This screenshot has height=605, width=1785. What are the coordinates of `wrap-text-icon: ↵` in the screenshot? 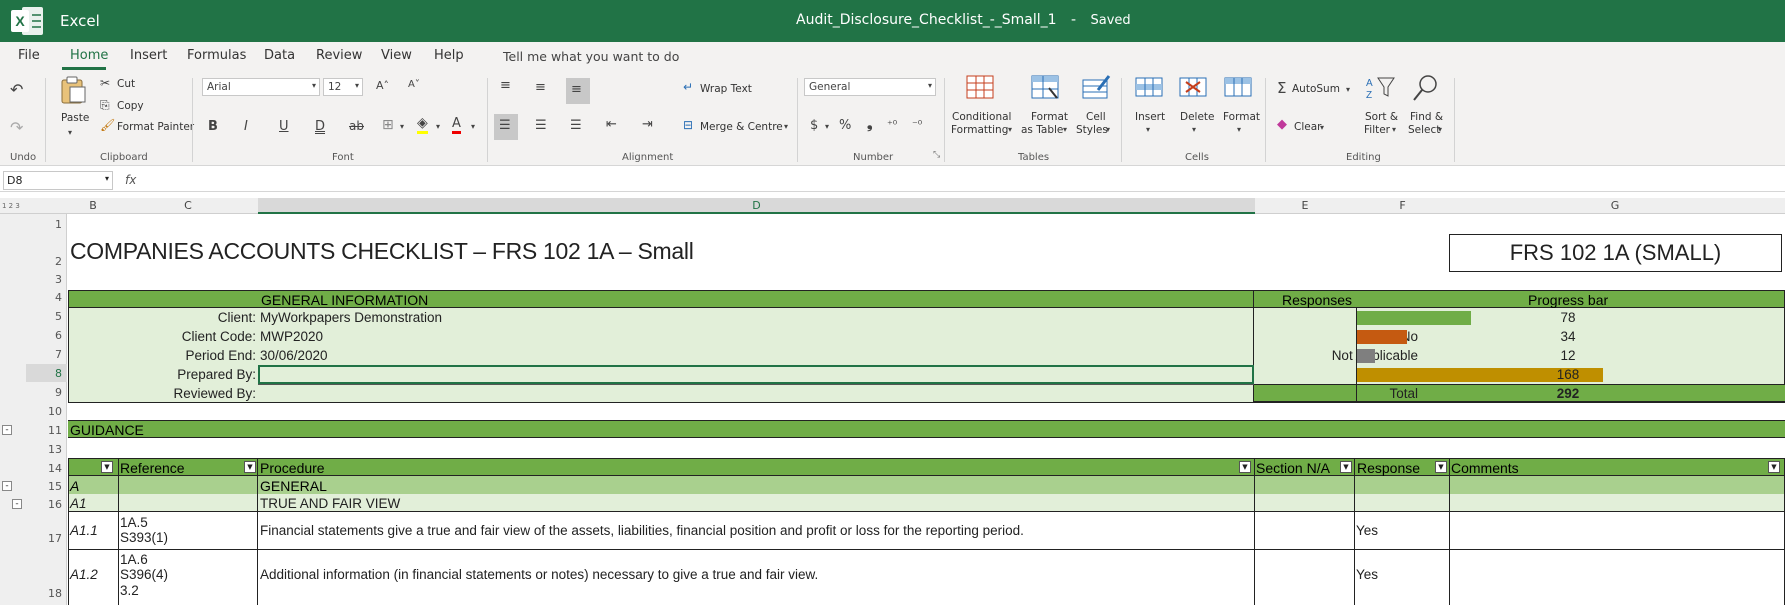 It's located at (688, 87).